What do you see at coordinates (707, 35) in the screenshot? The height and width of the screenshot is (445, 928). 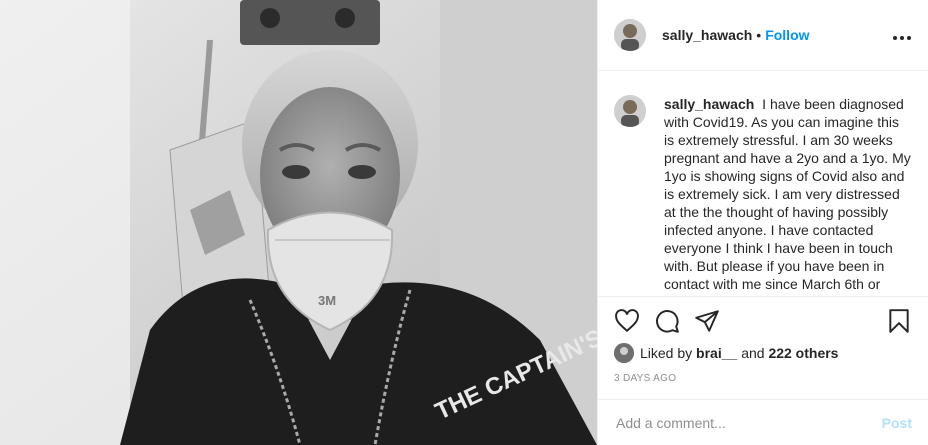 I see `author-username: sally_hawach` at bounding box center [707, 35].